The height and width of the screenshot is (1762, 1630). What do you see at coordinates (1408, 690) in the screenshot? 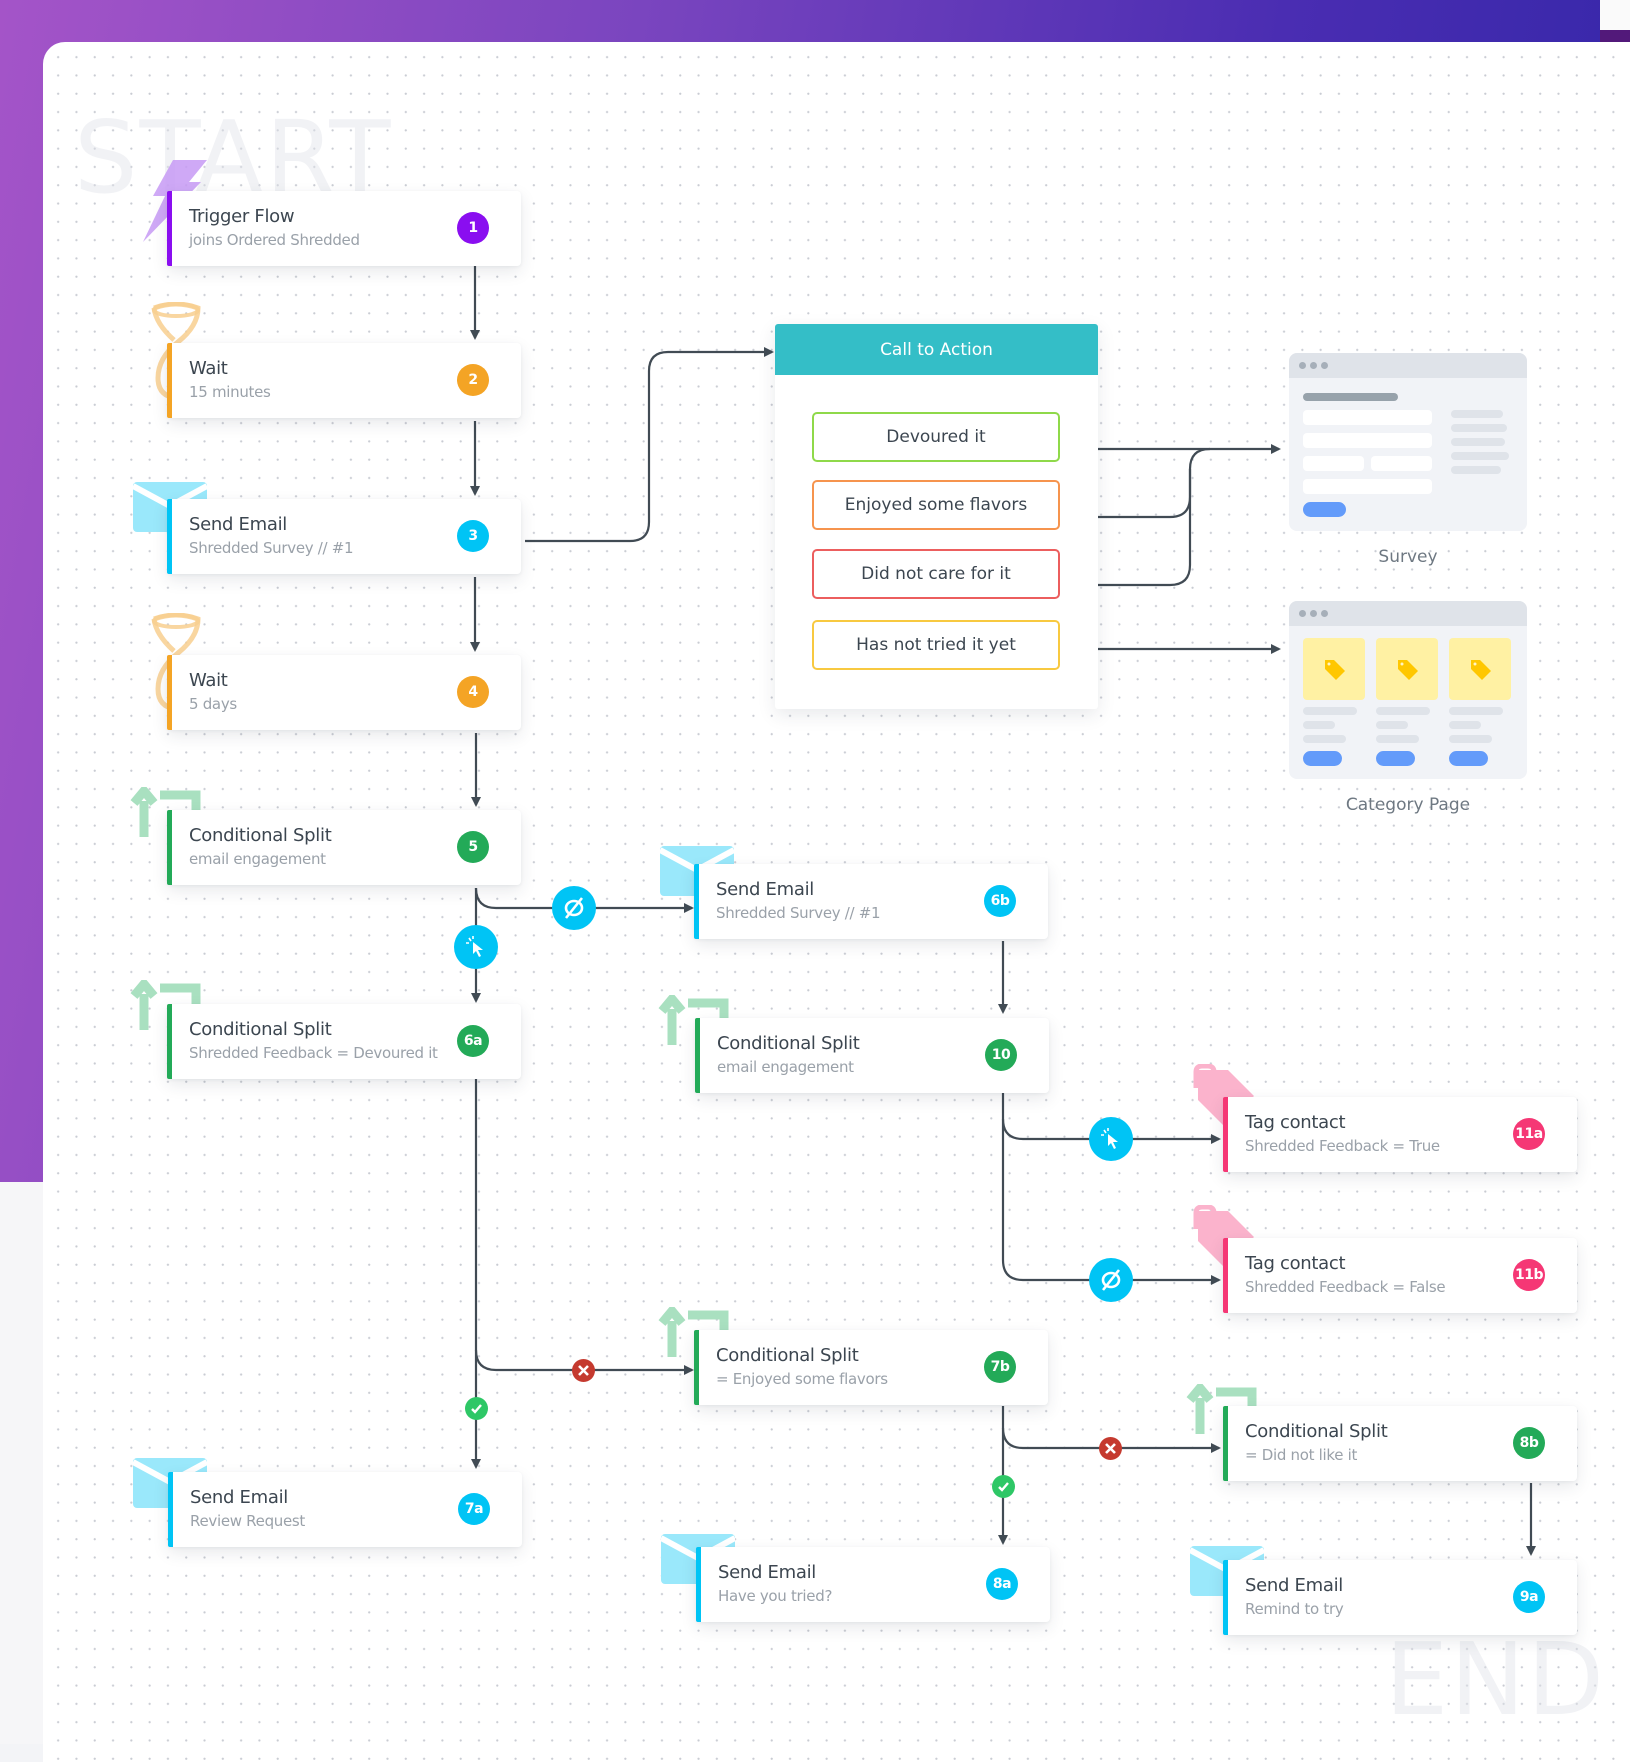
I see `category-page-preview` at bounding box center [1408, 690].